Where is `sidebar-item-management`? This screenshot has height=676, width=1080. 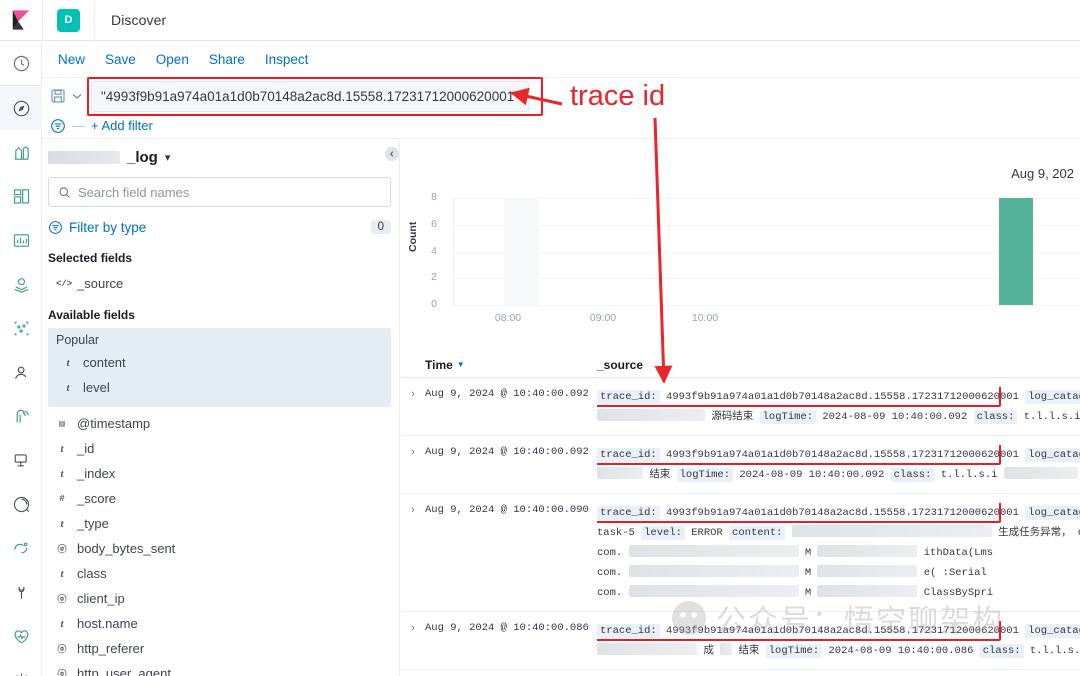
sidebar-item-management is located at coordinates (21, 667).